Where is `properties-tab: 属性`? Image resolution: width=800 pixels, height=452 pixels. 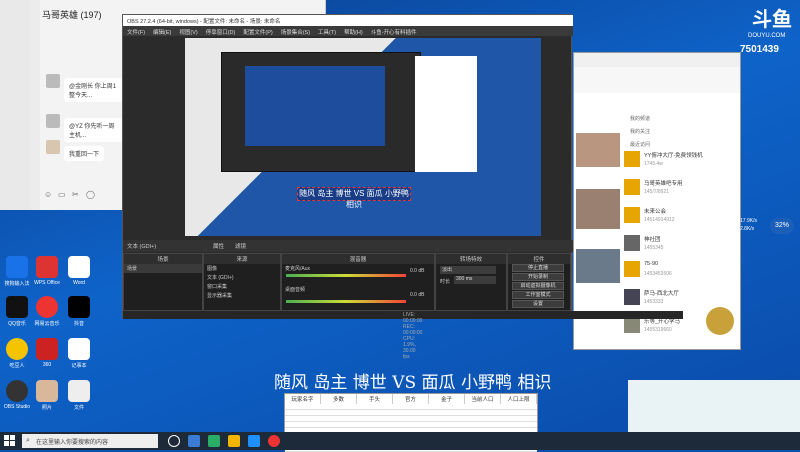
properties-tab: 属性 is located at coordinates (218, 246).